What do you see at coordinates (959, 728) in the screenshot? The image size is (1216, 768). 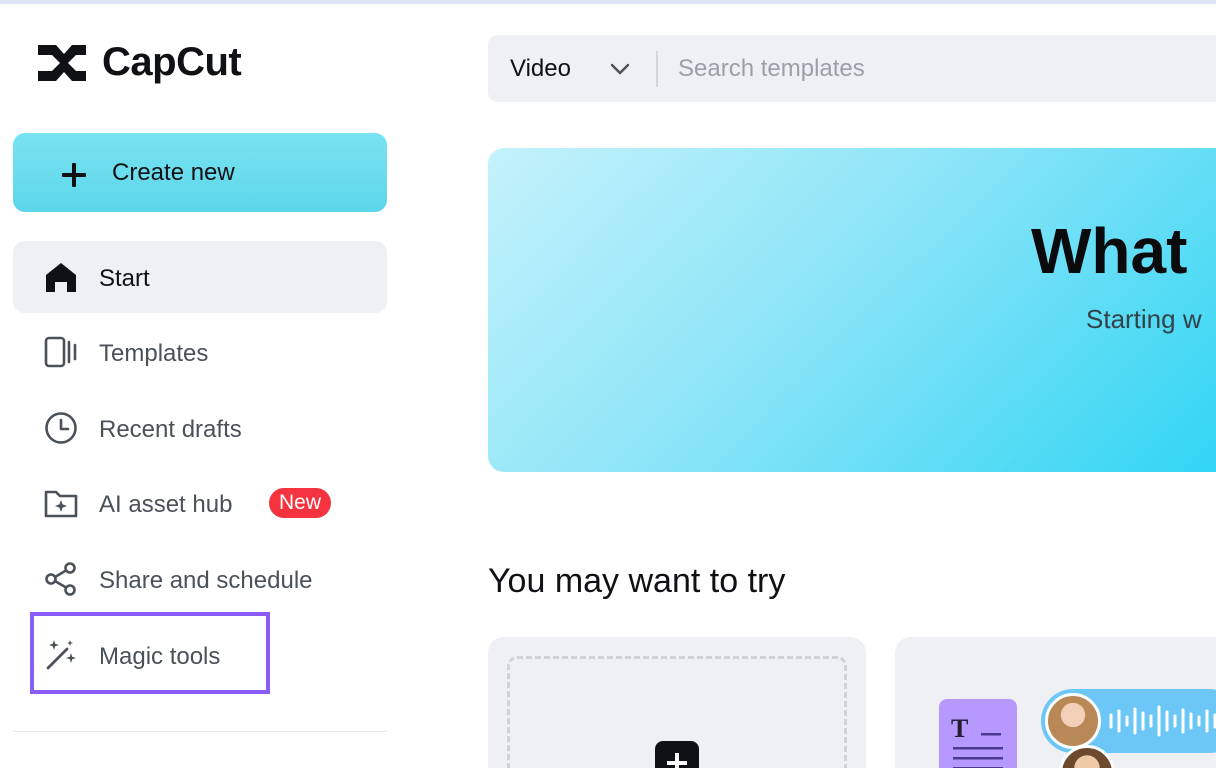 I see `svg-text: T` at bounding box center [959, 728].